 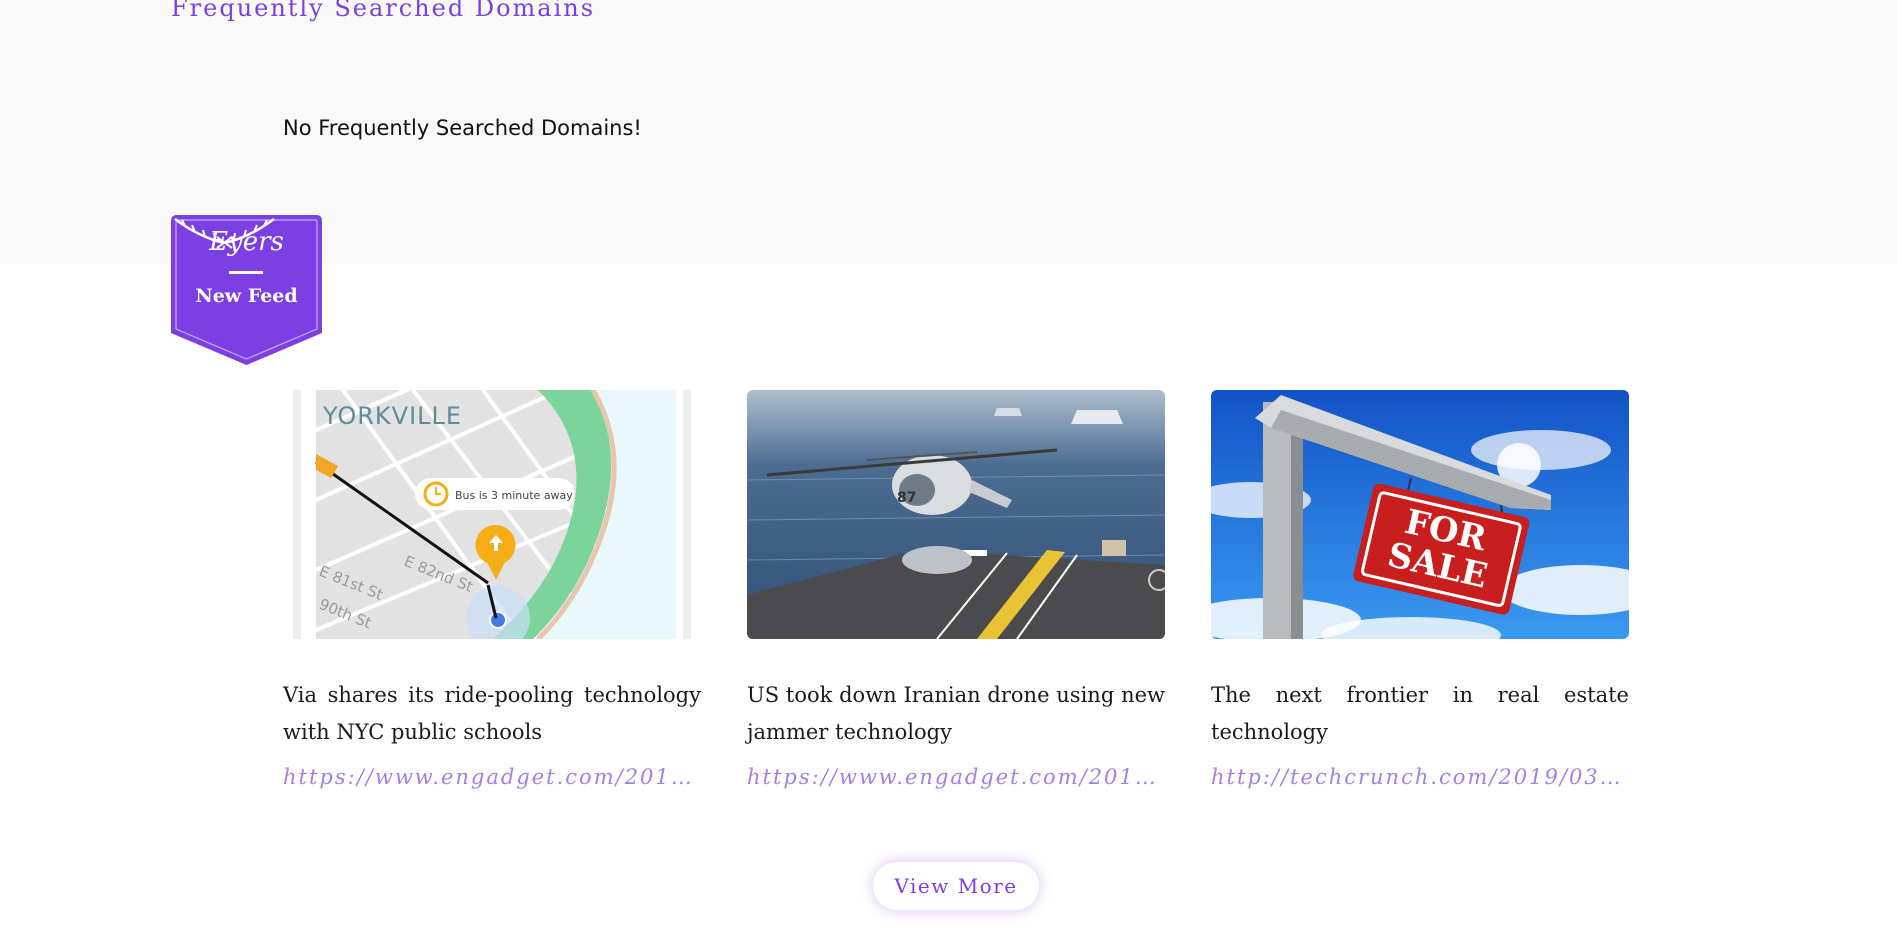 I want to click on empty-message: No Frequently Searched Domains!, so click(x=462, y=128).